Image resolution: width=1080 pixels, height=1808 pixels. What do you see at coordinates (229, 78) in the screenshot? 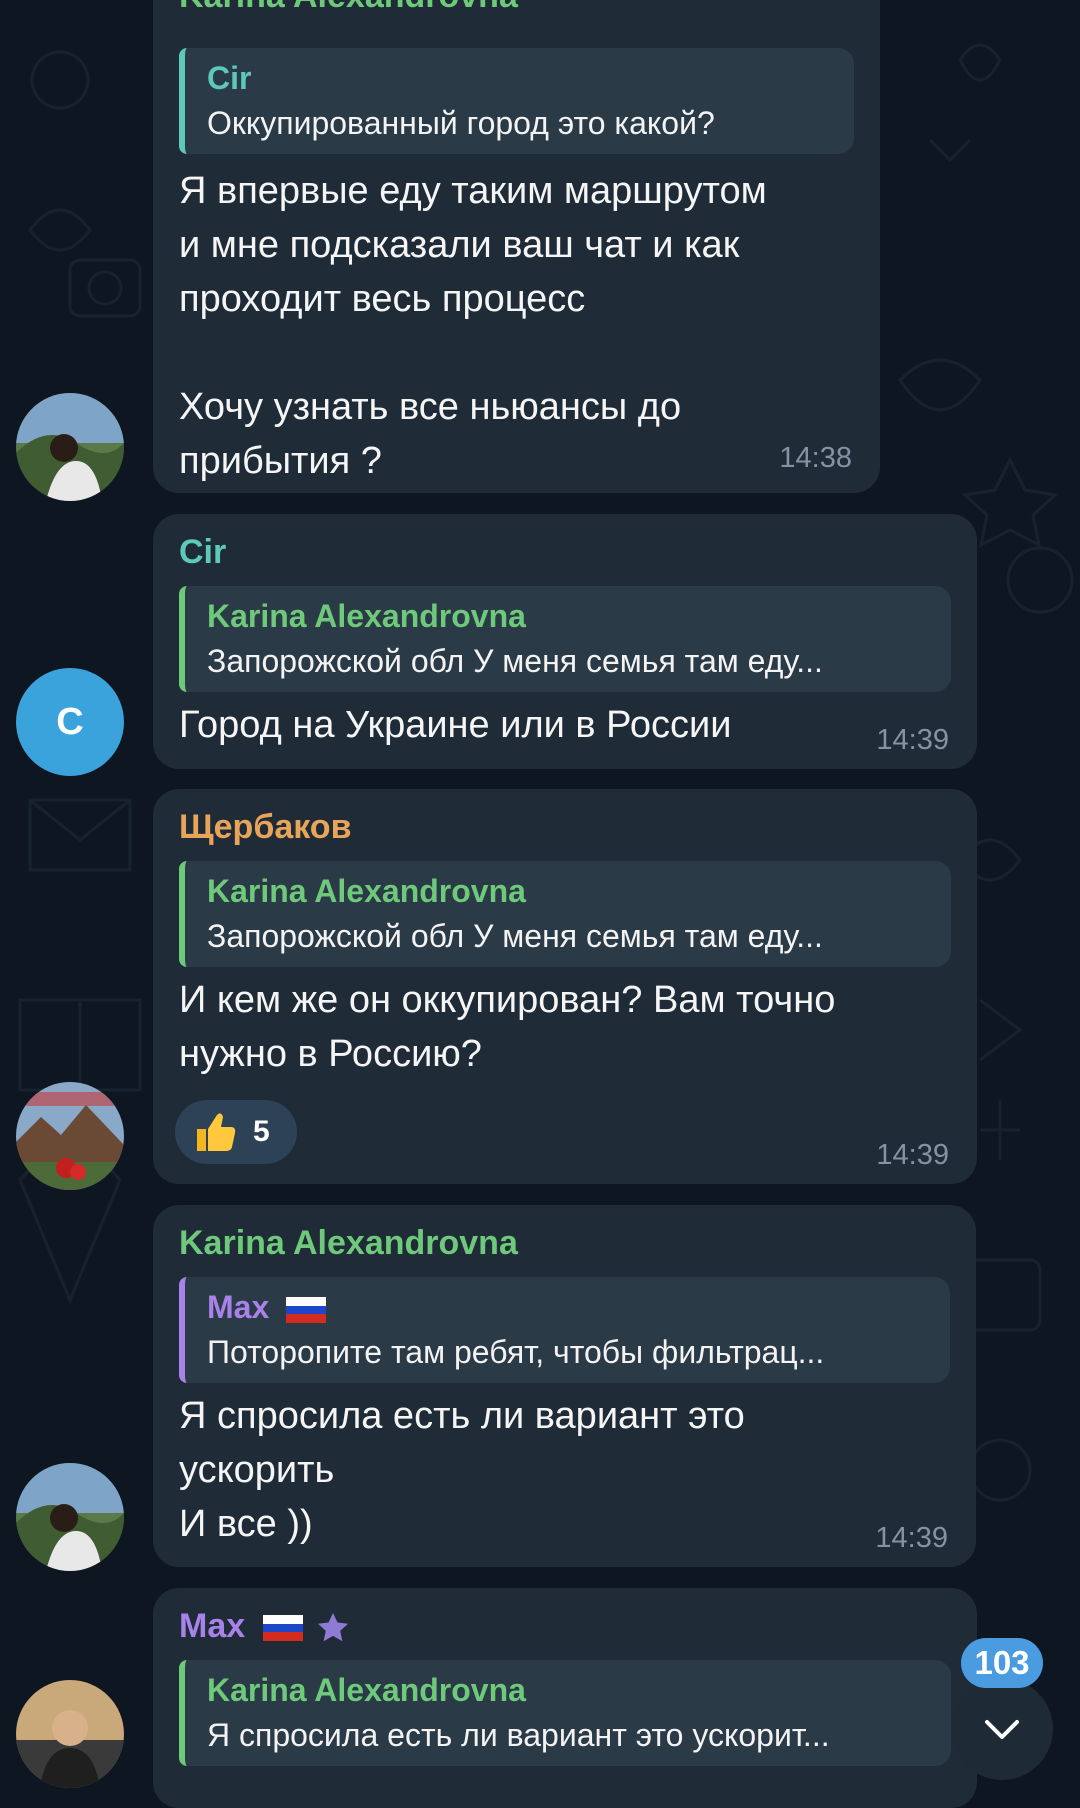
I see `reply-sender-name: Cir` at bounding box center [229, 78].